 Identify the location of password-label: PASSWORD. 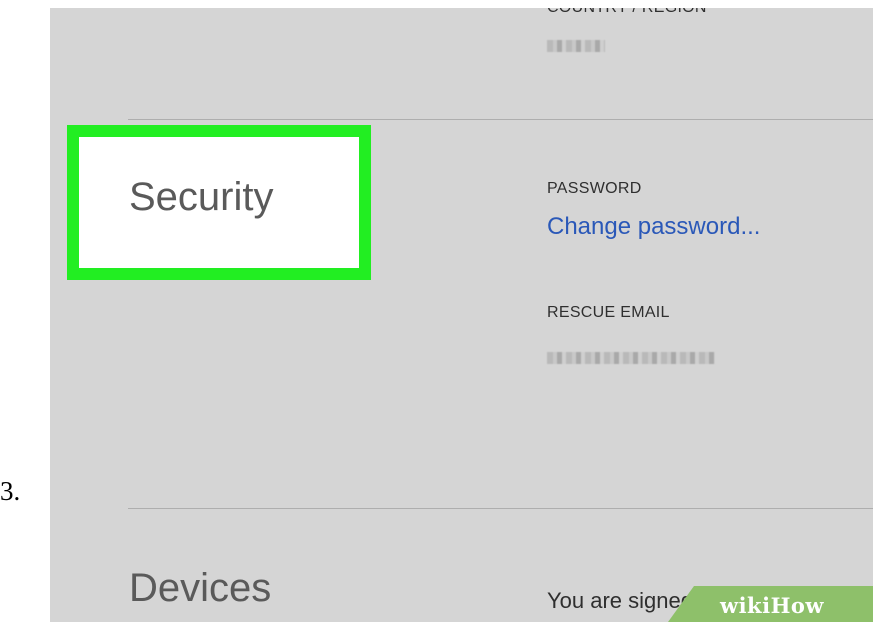
(594, 188).